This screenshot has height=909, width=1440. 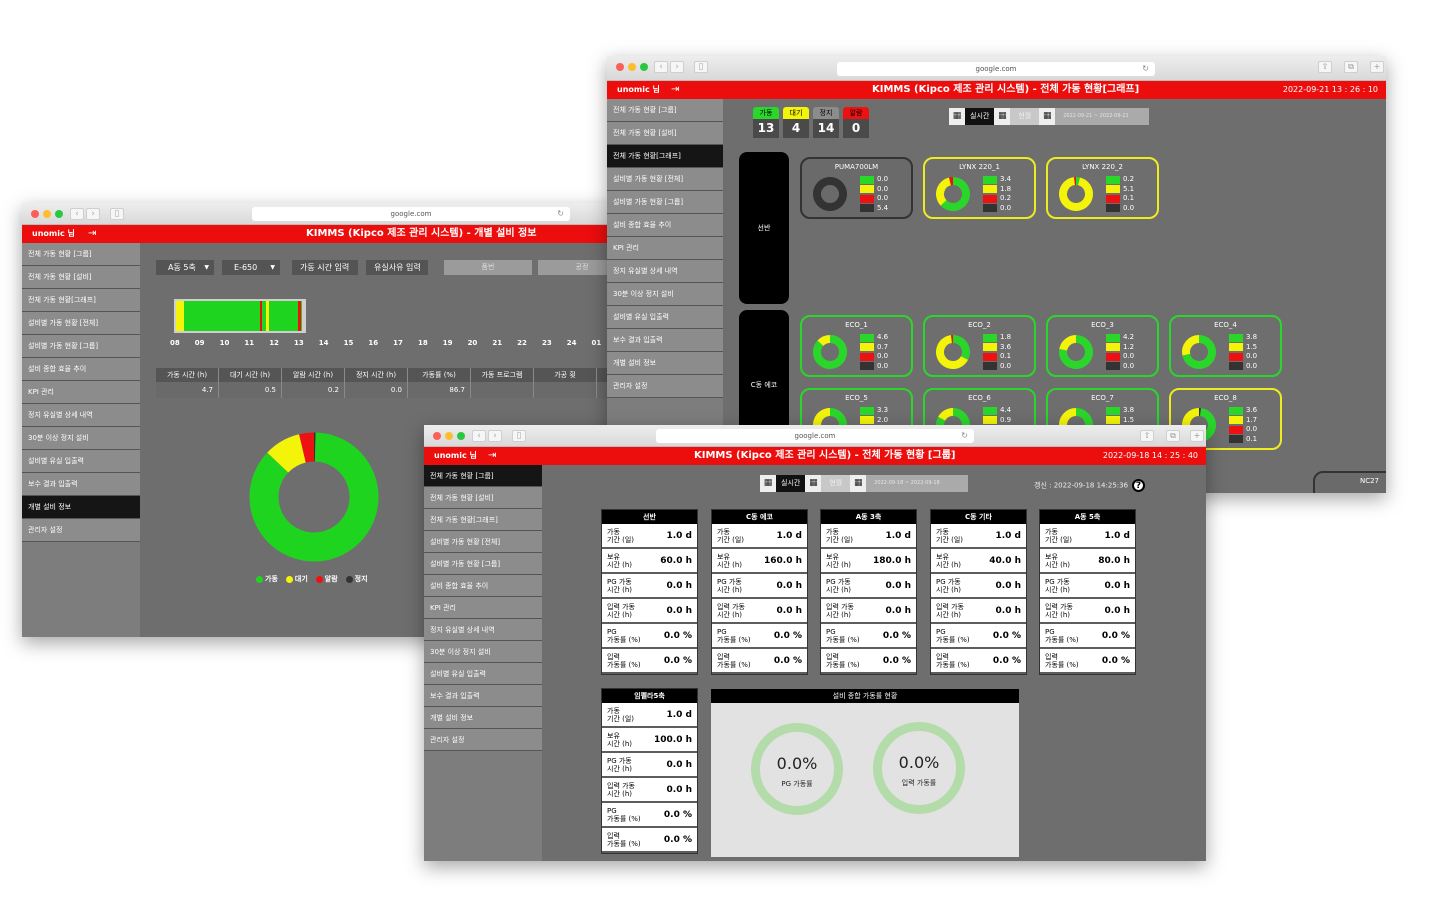 What do you see at coordinates (796, 122) in the screenshot?
I see `status-badge: 대기 4` at bounding box center [796, 122].